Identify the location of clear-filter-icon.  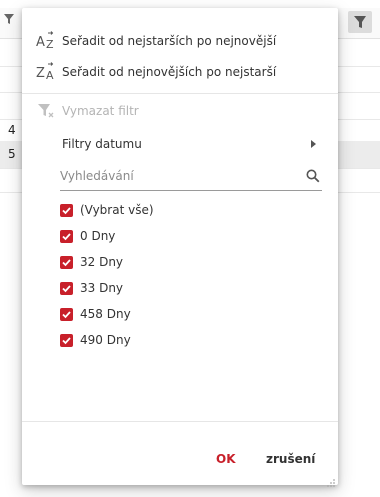
(46, 111).